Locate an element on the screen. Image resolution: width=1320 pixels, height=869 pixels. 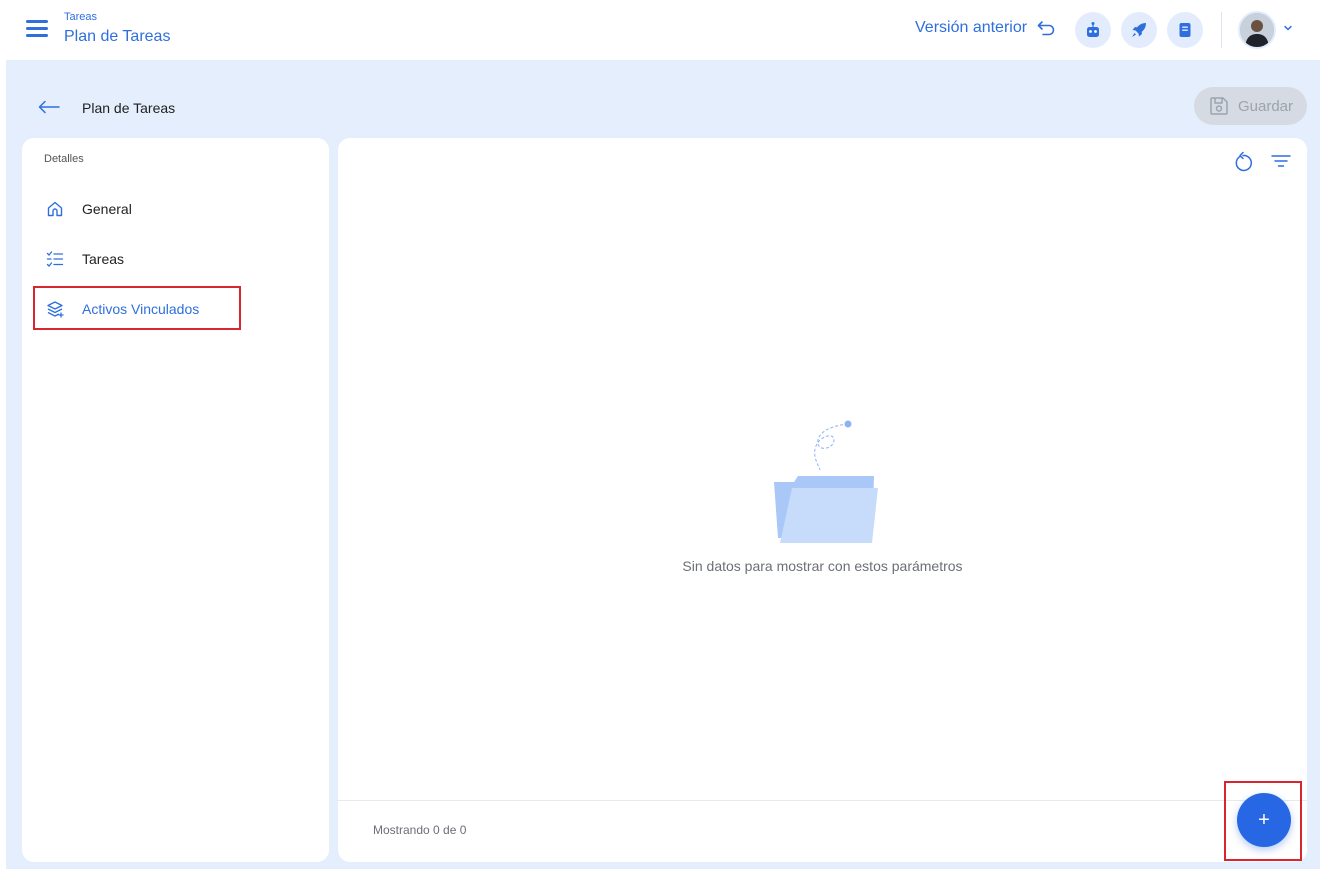
assistant-button is located at coordinates (1093, 30).